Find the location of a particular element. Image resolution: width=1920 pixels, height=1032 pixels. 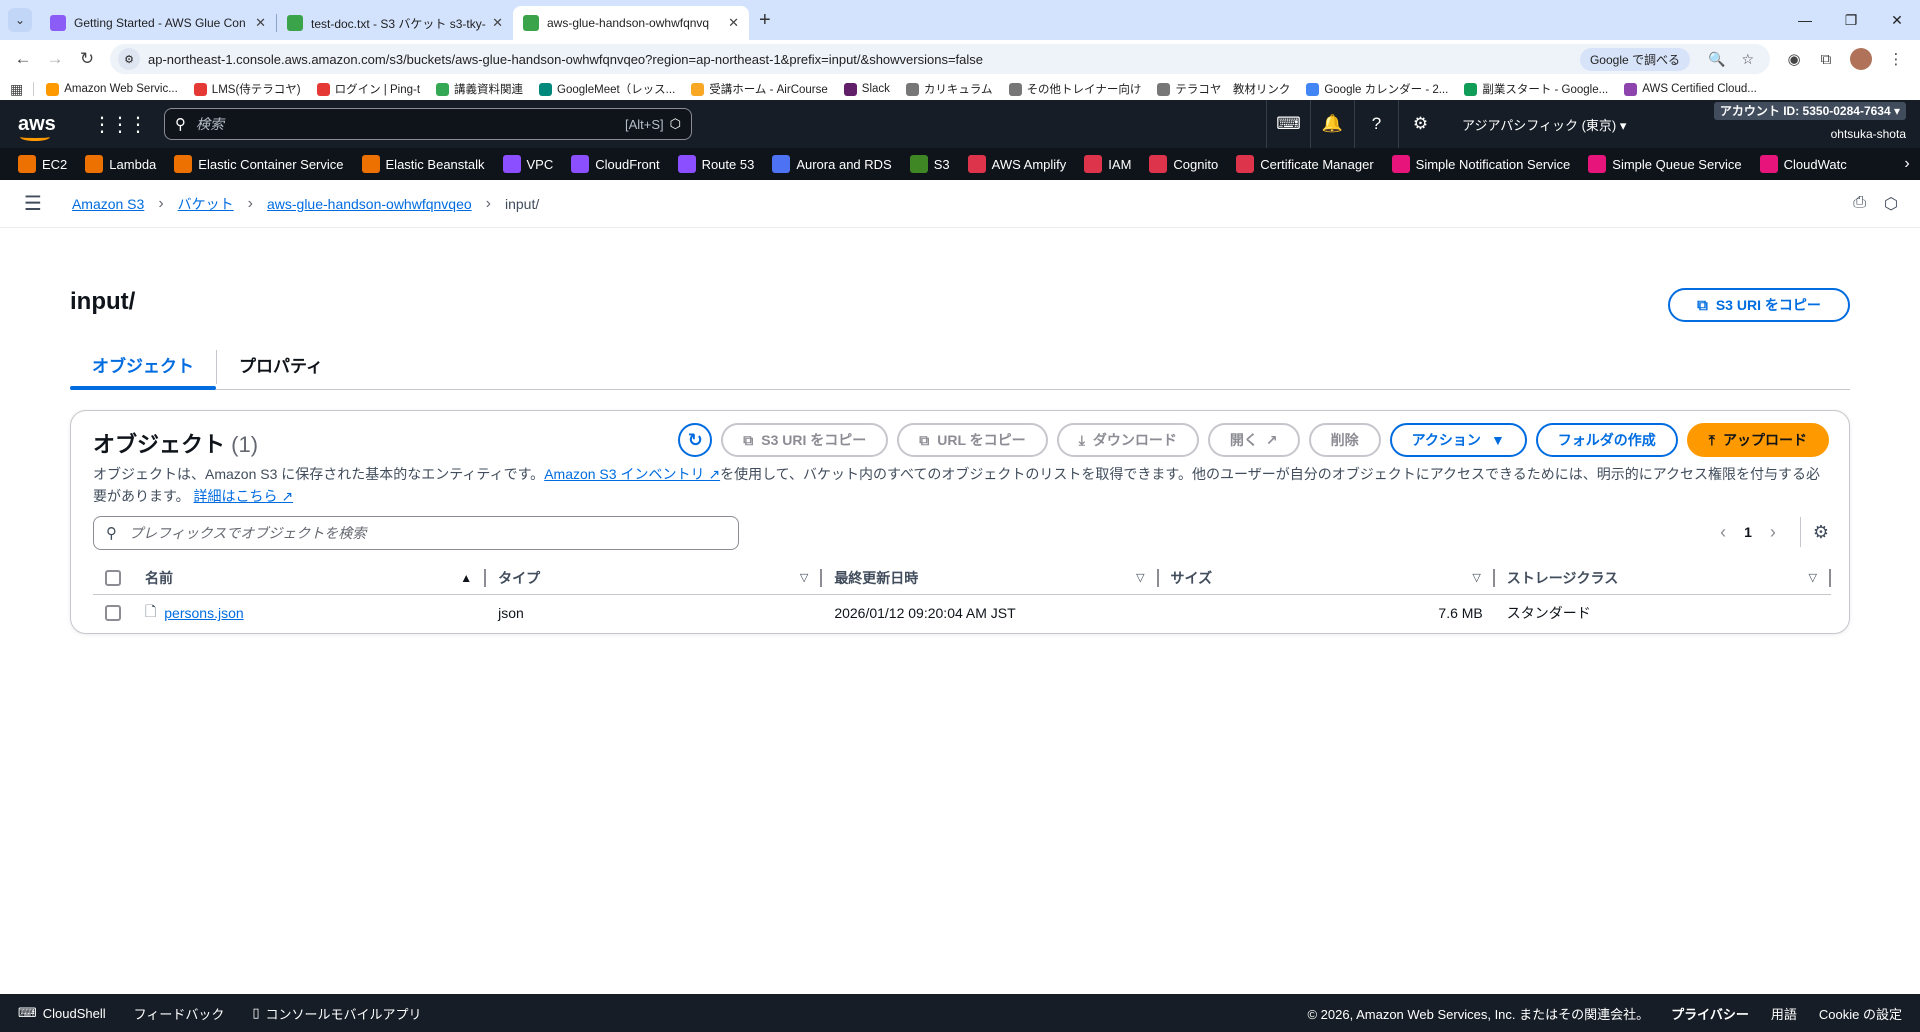

privacy-link: プライバシー is located at coordinates (1710, 1013).